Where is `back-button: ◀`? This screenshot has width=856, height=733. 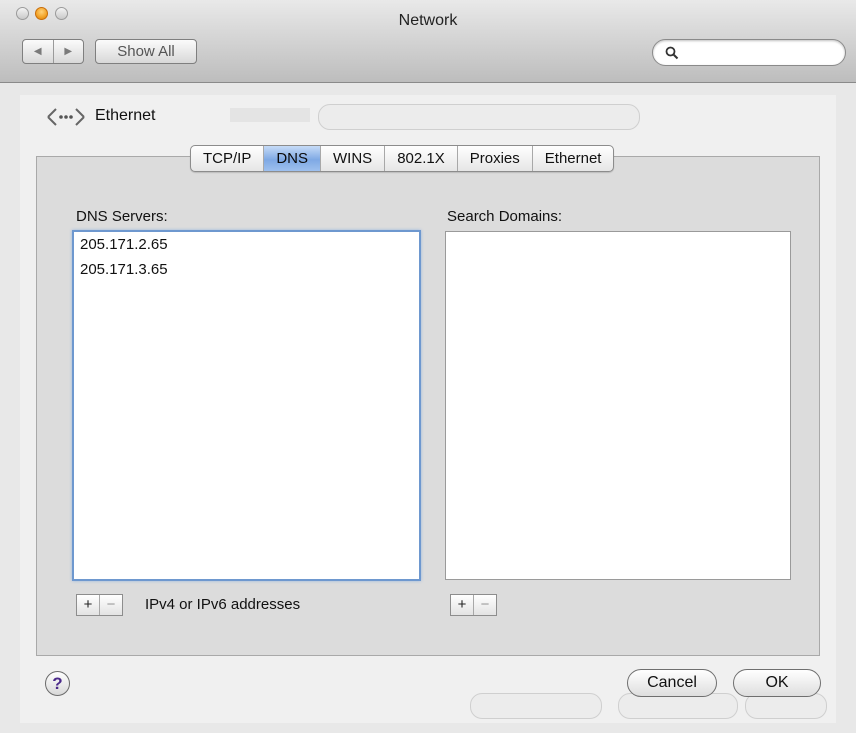 back-button: ◀ is located at coordinates (38, 51).